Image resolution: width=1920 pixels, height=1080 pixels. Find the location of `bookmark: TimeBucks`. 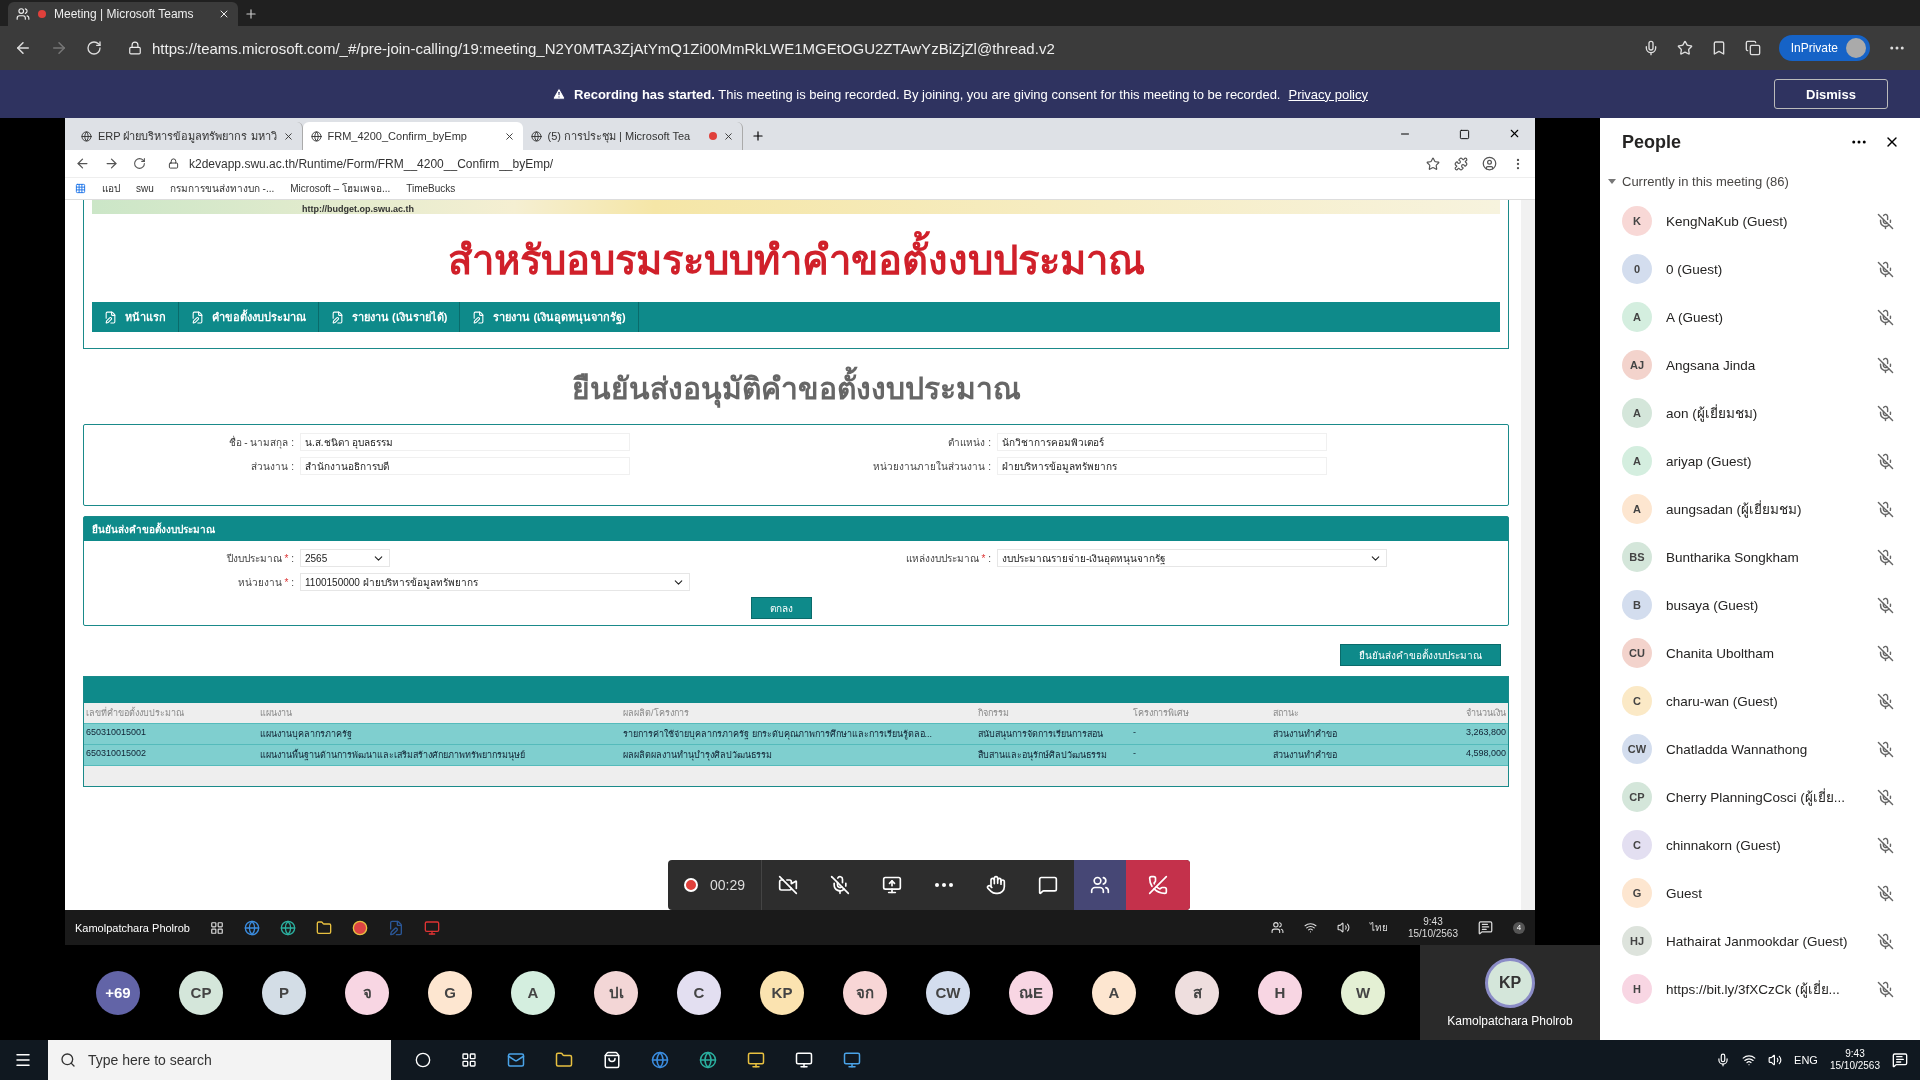

bookmark: TimeBucks is located at coordinates (431, 188).